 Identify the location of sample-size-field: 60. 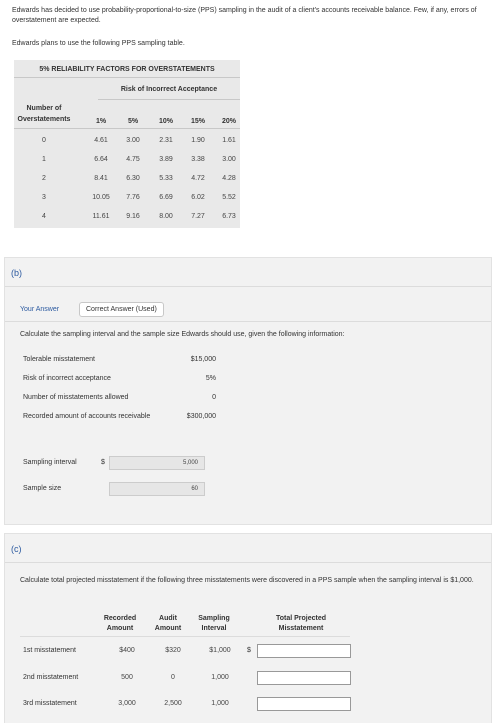
(157, 489).